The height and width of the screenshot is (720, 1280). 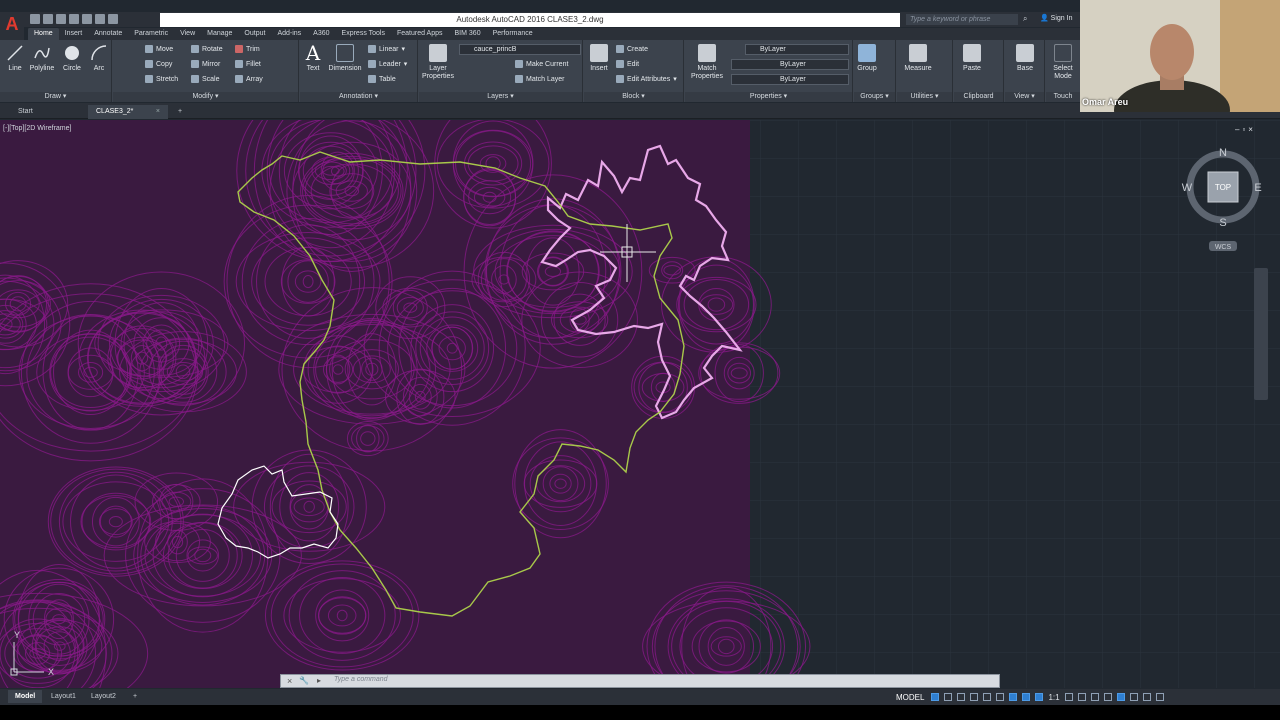 What do you see at coordinates (1056, 18) in the screenshot?
I see `sign-in-button: 👤 Sign In` at bounding box center [1056, 18].